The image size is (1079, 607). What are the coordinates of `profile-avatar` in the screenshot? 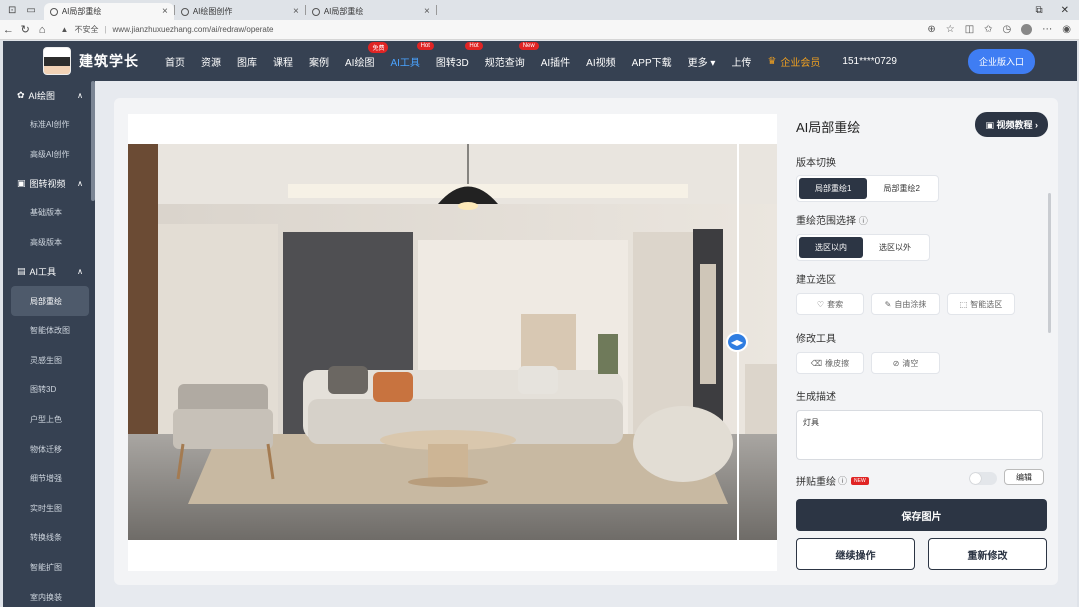 It's located at (1027, 29).